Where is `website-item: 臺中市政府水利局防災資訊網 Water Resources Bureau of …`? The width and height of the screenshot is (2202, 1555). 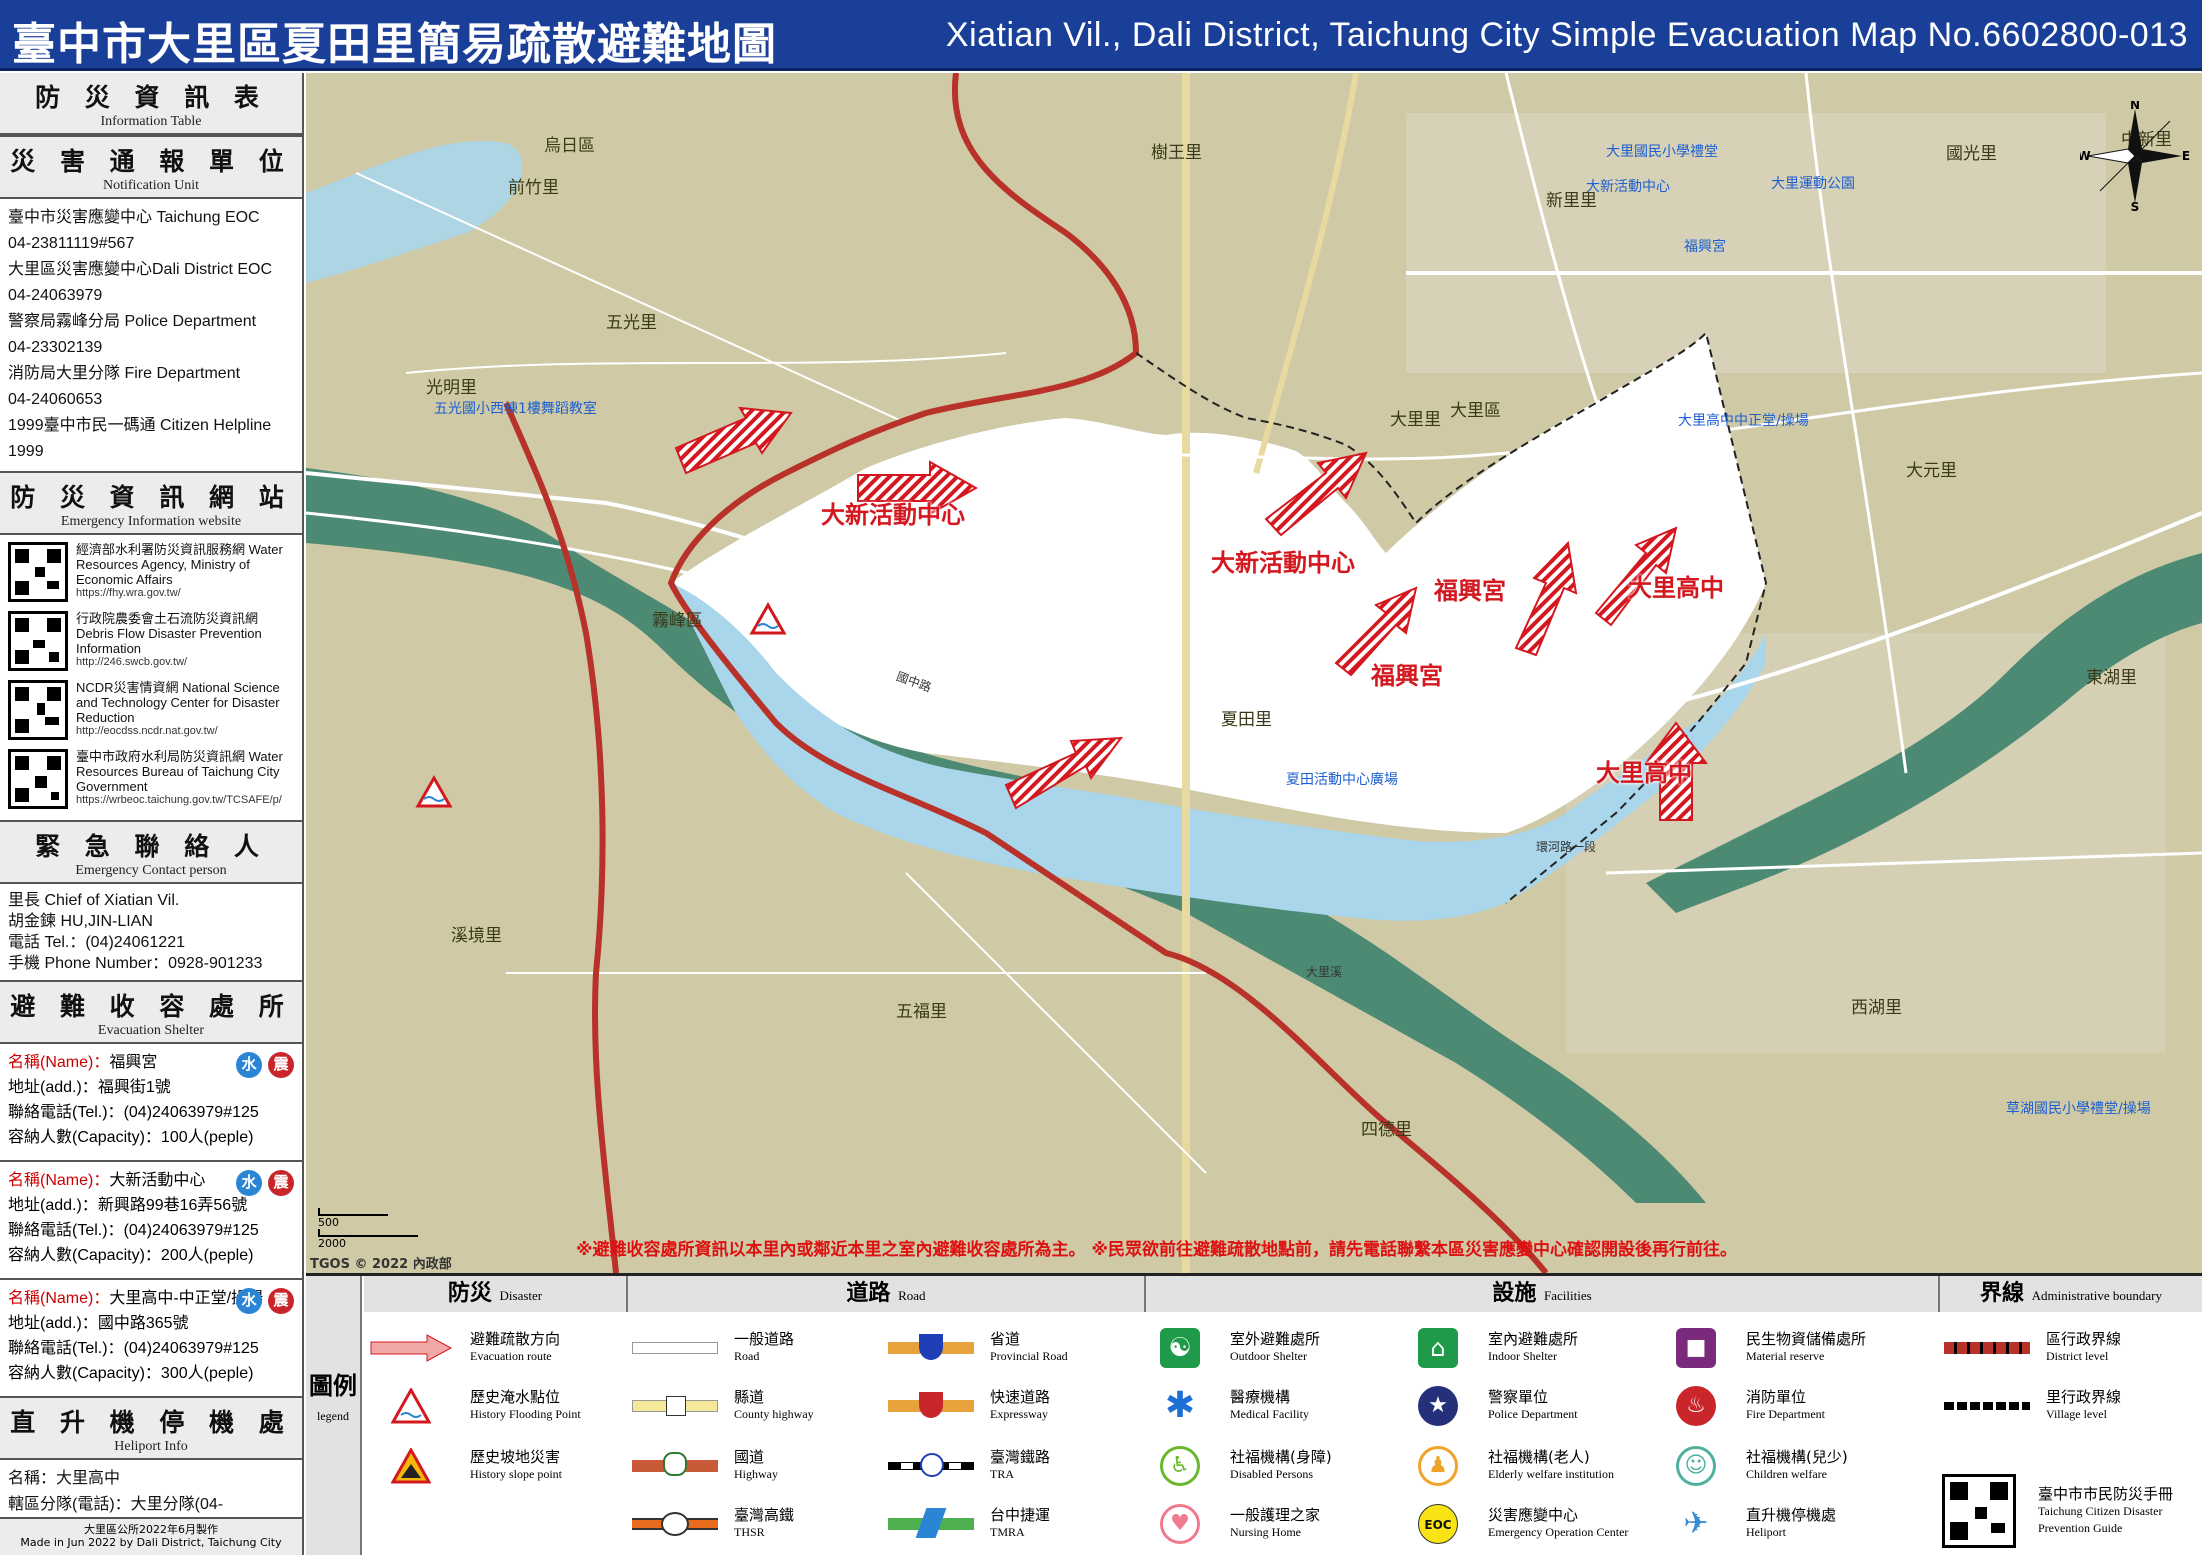 website-item: 臺中市政府水利局防災資訊網 Water Resources Bureau of … is located at coordinates (151, 781).